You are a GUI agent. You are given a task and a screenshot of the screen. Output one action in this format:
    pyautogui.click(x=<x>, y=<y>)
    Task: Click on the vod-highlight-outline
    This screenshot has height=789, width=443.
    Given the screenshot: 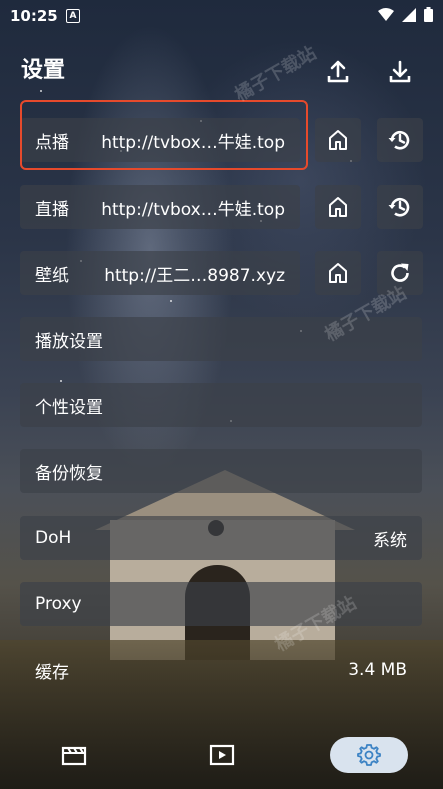 What is the action you would take?
    pyautogui.click(x=164, y=135)
    